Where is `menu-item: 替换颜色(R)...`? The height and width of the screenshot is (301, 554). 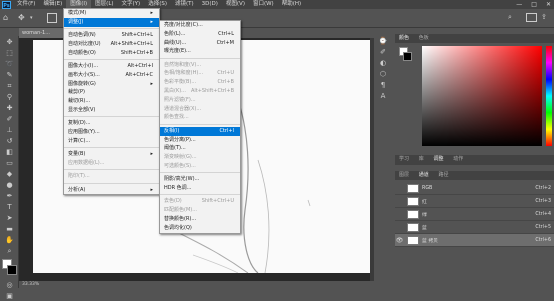 menu-item: 替换颜色(R)... is located at coordinates (200, 219).